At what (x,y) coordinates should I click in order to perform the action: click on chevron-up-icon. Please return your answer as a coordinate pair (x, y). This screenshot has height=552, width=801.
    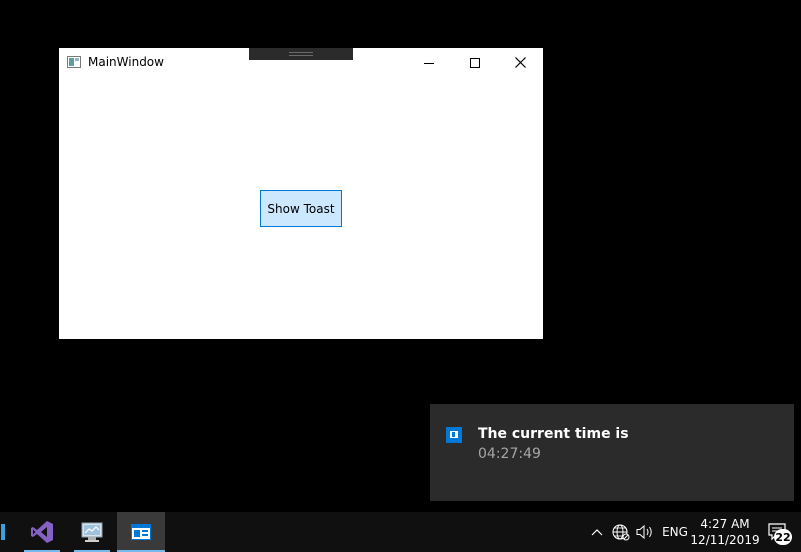
    Looking at the image, I should click on (597, 532).